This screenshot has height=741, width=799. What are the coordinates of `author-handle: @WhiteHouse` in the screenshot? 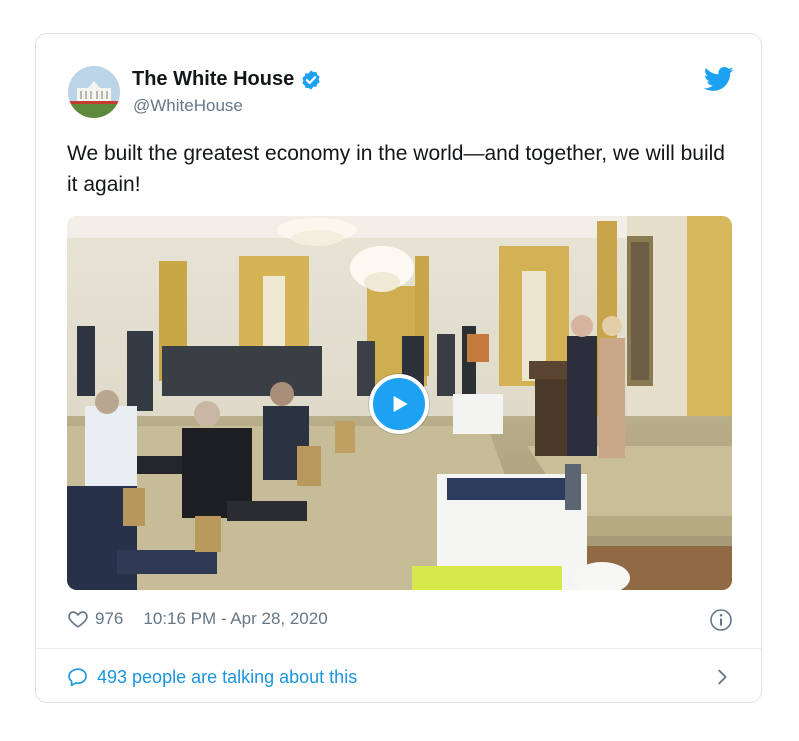 It's located at (188, 106).